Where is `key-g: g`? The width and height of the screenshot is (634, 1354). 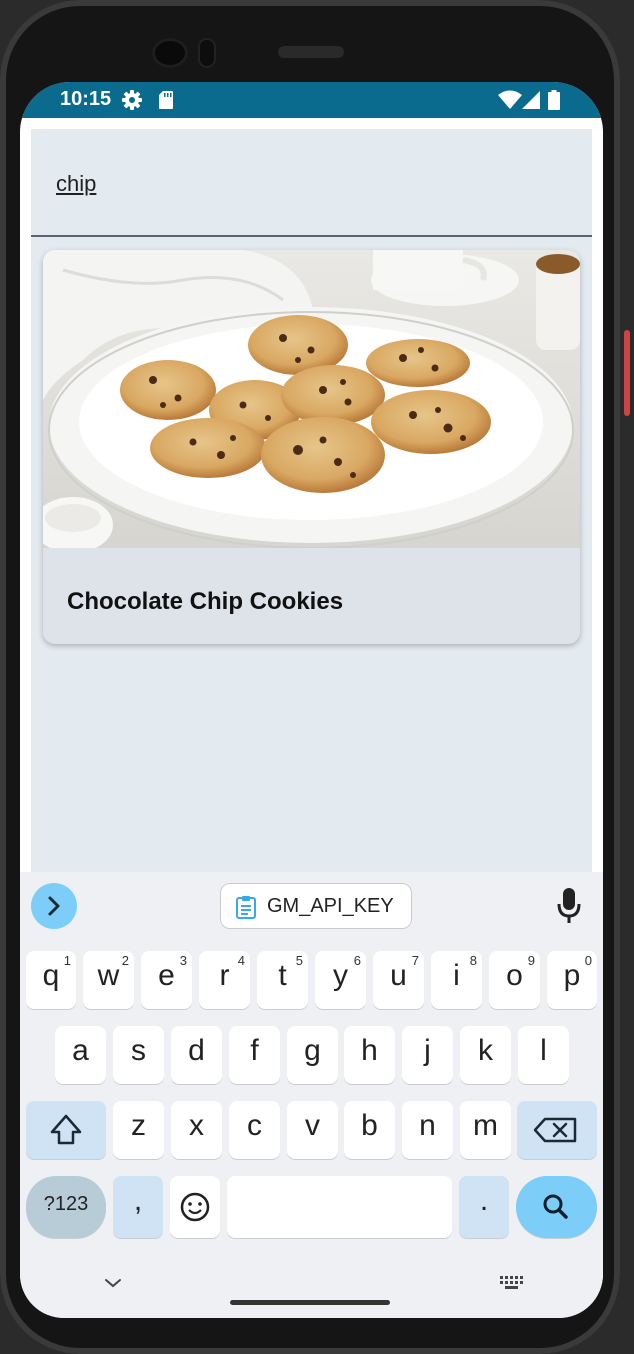 key-g: g is located at coordinates (312, 1055).